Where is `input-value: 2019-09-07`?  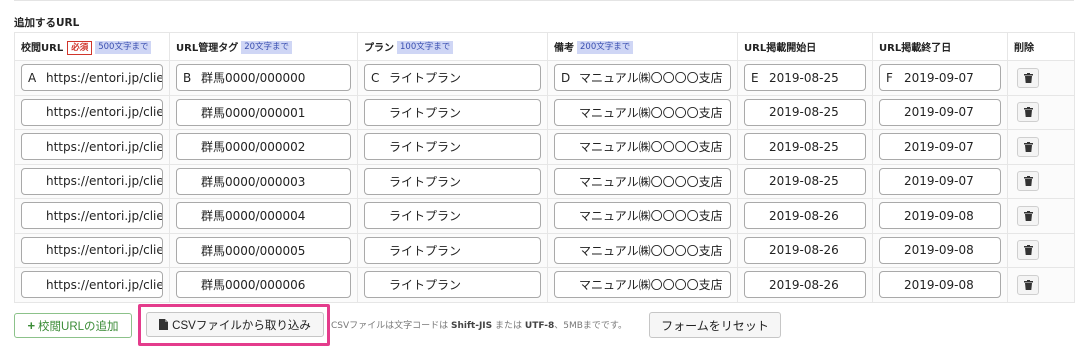 input-value: 2019-09-07 is located at coordinates (939, 77).